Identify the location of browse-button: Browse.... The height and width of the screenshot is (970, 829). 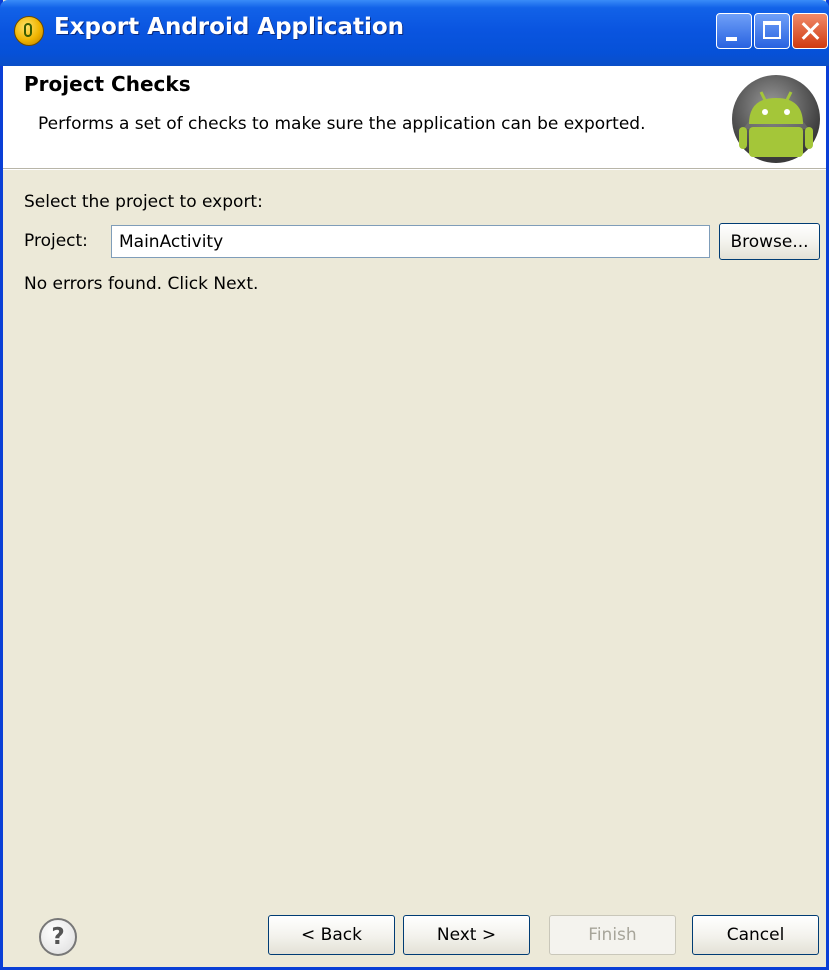
(769, 241).